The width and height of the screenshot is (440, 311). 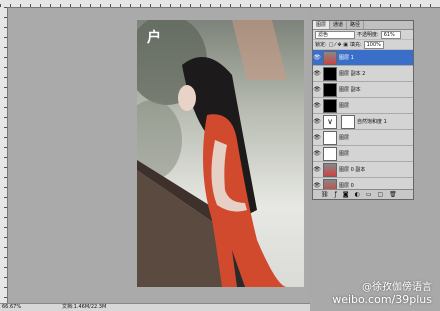 What do you see at coordinates (372, 122) in the screenshot?
I see `layer-name: 自然饱和度 1` at bounding box center [372, 122].